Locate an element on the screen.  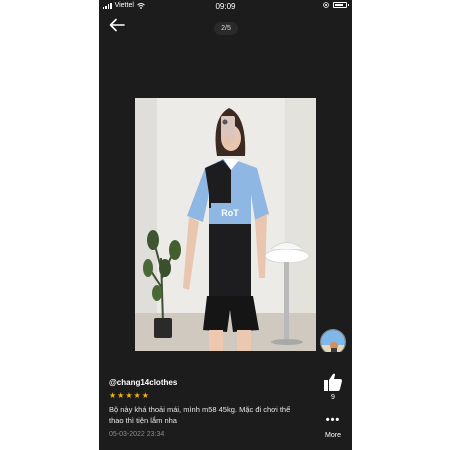
thumbs-up-icon is located at coordinates (333, 382).